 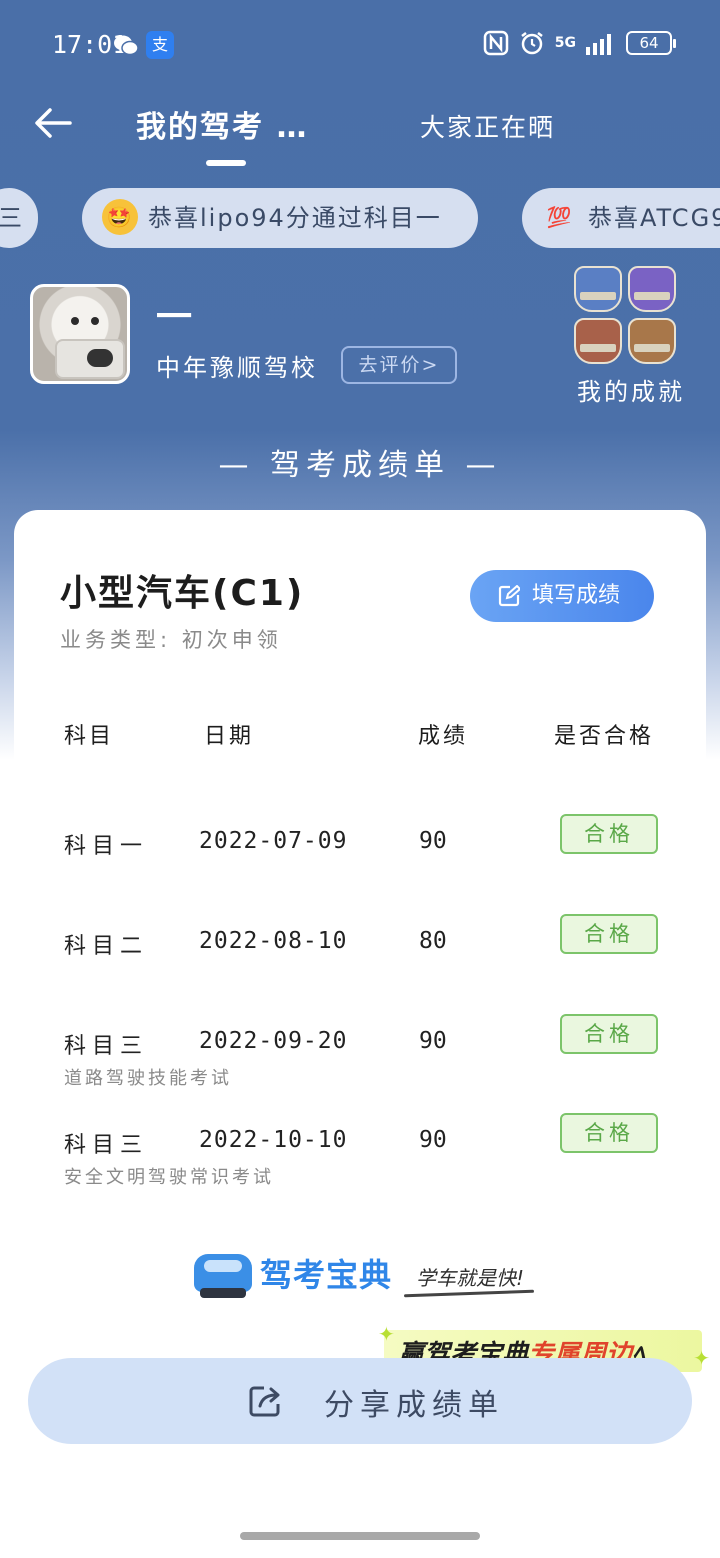 I want to click on row-date: 2022-08-10, so click(x=273, y=941).